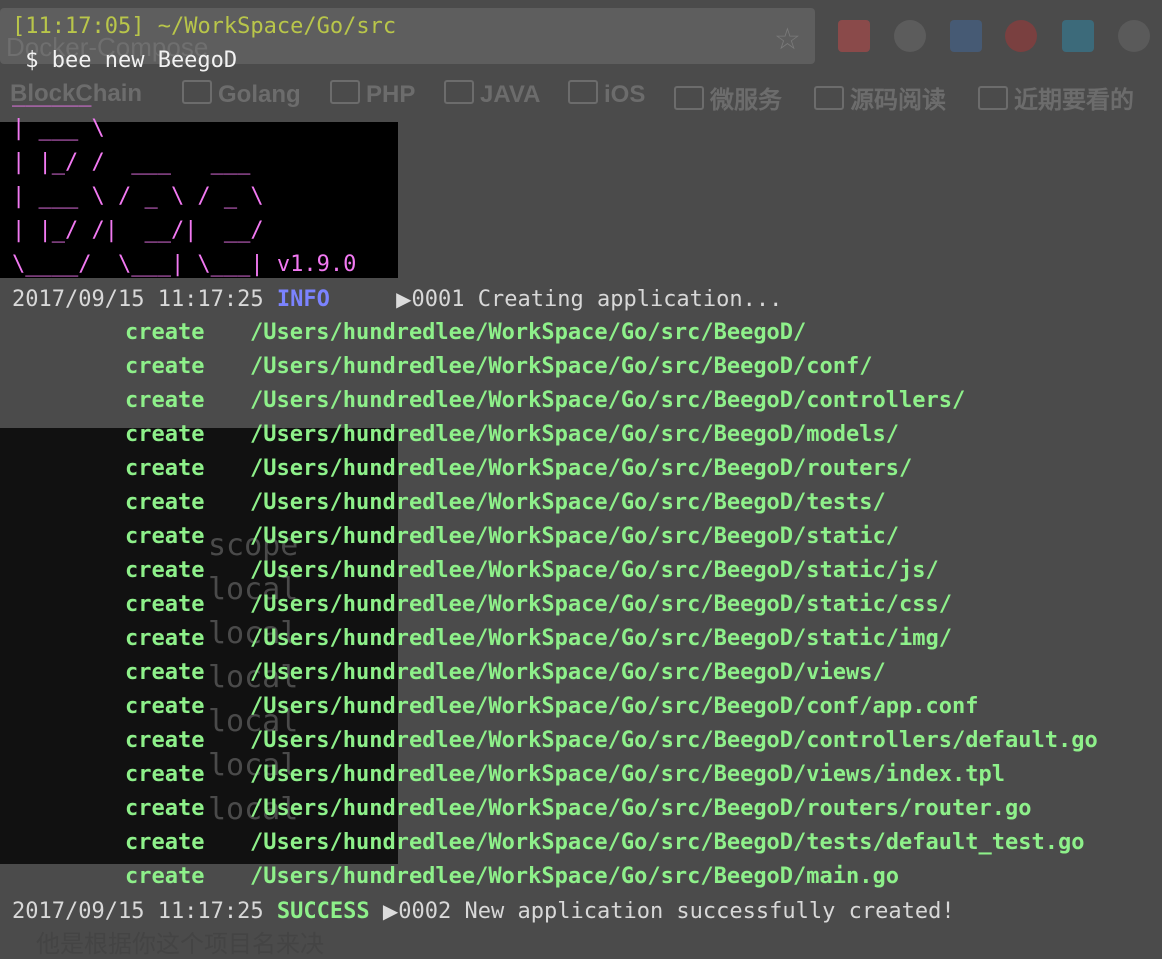 This screenshot has width=1162, height=959. I want to click on bookmark-source-reading: 源码阅读, so click(880, 97).